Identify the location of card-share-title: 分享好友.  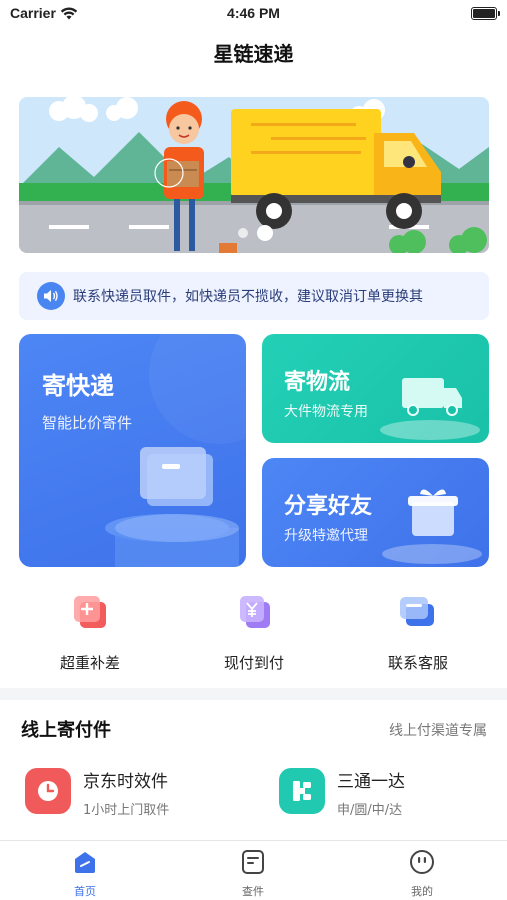
(328, 506).